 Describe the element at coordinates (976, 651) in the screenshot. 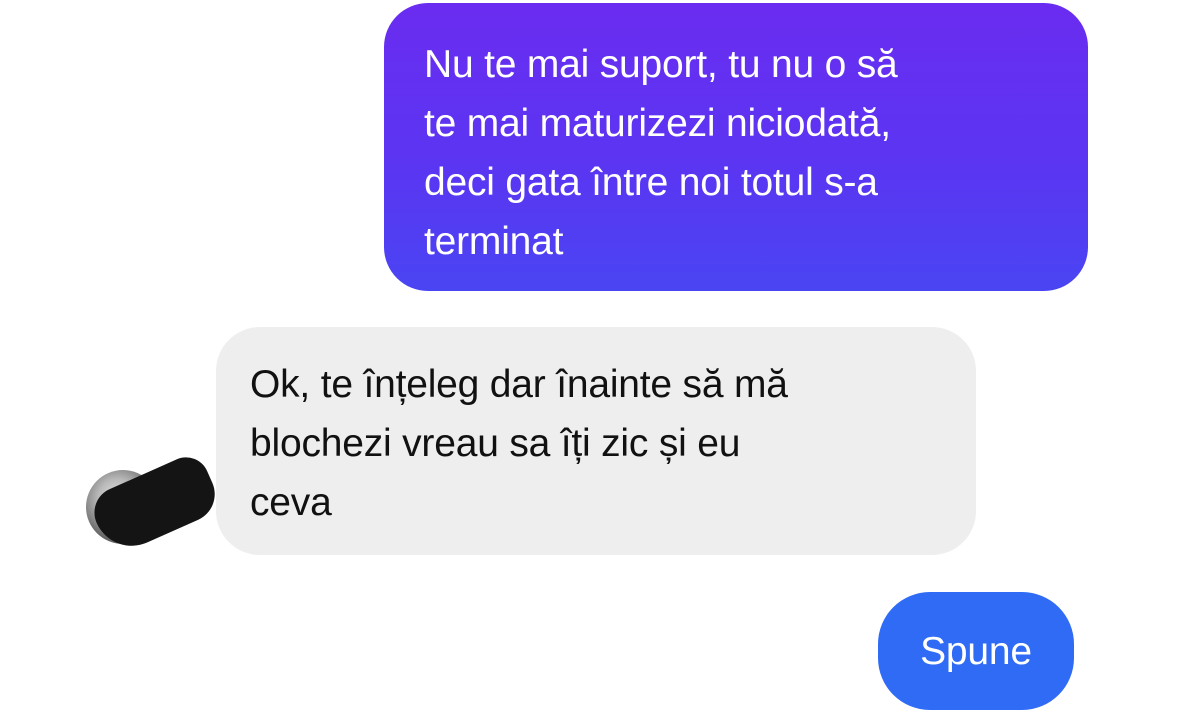

I see `sent-message-bubble-reply: Spune` at that location.